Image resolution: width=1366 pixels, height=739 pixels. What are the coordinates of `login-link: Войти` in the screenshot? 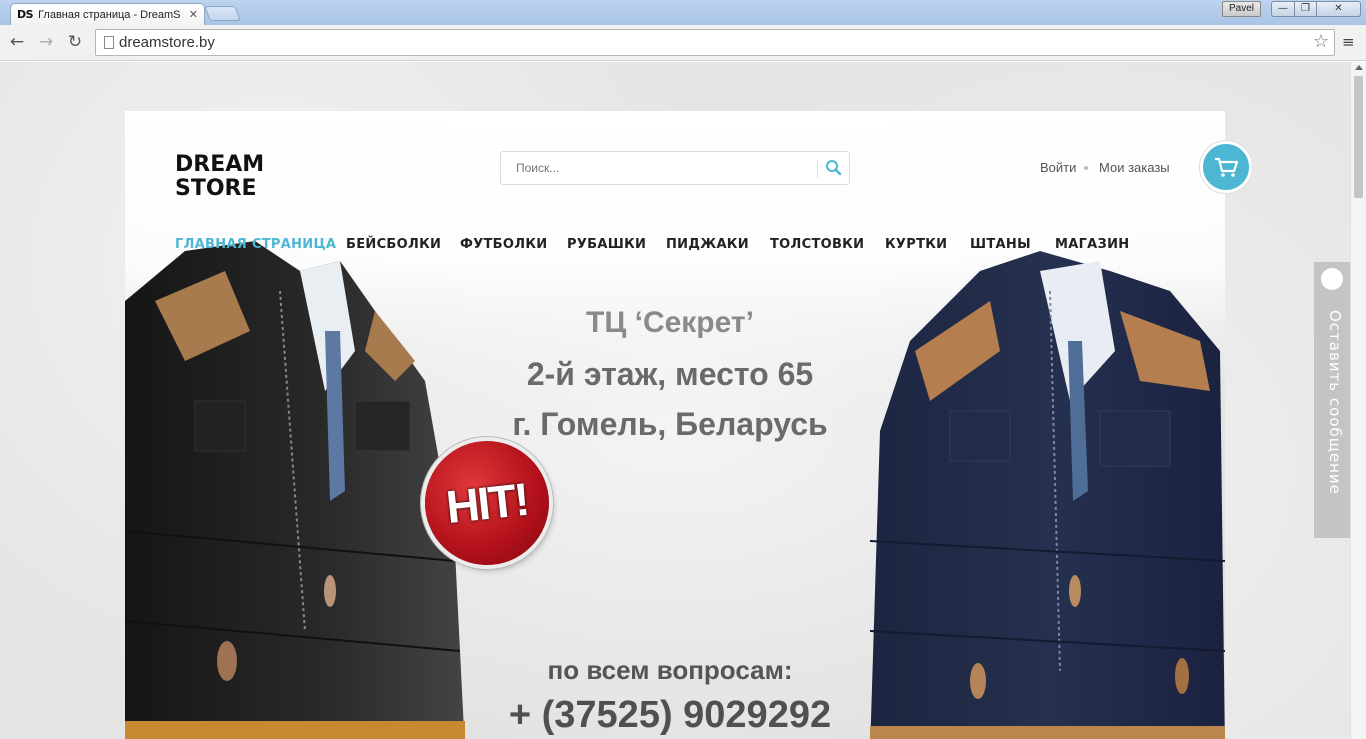 It's located at (1058, 167).